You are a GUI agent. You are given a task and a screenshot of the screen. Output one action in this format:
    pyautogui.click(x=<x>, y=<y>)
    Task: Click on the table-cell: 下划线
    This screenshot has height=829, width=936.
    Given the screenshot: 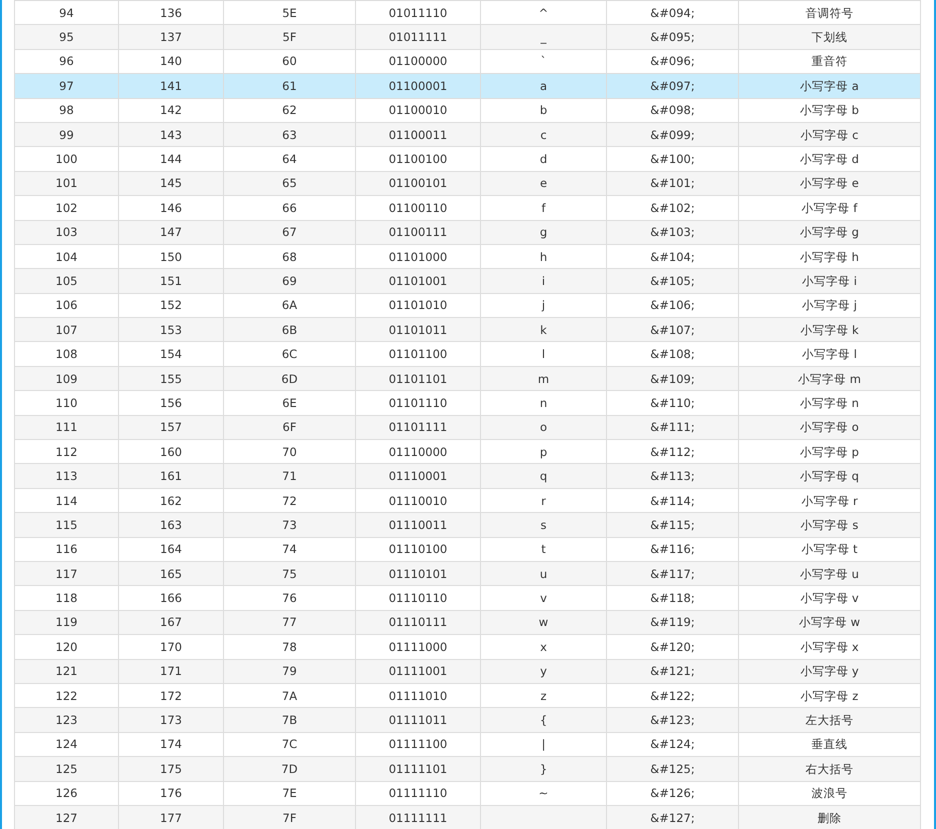 What is the action you would take?
    pyautogui.click(x=830, y=37)
    